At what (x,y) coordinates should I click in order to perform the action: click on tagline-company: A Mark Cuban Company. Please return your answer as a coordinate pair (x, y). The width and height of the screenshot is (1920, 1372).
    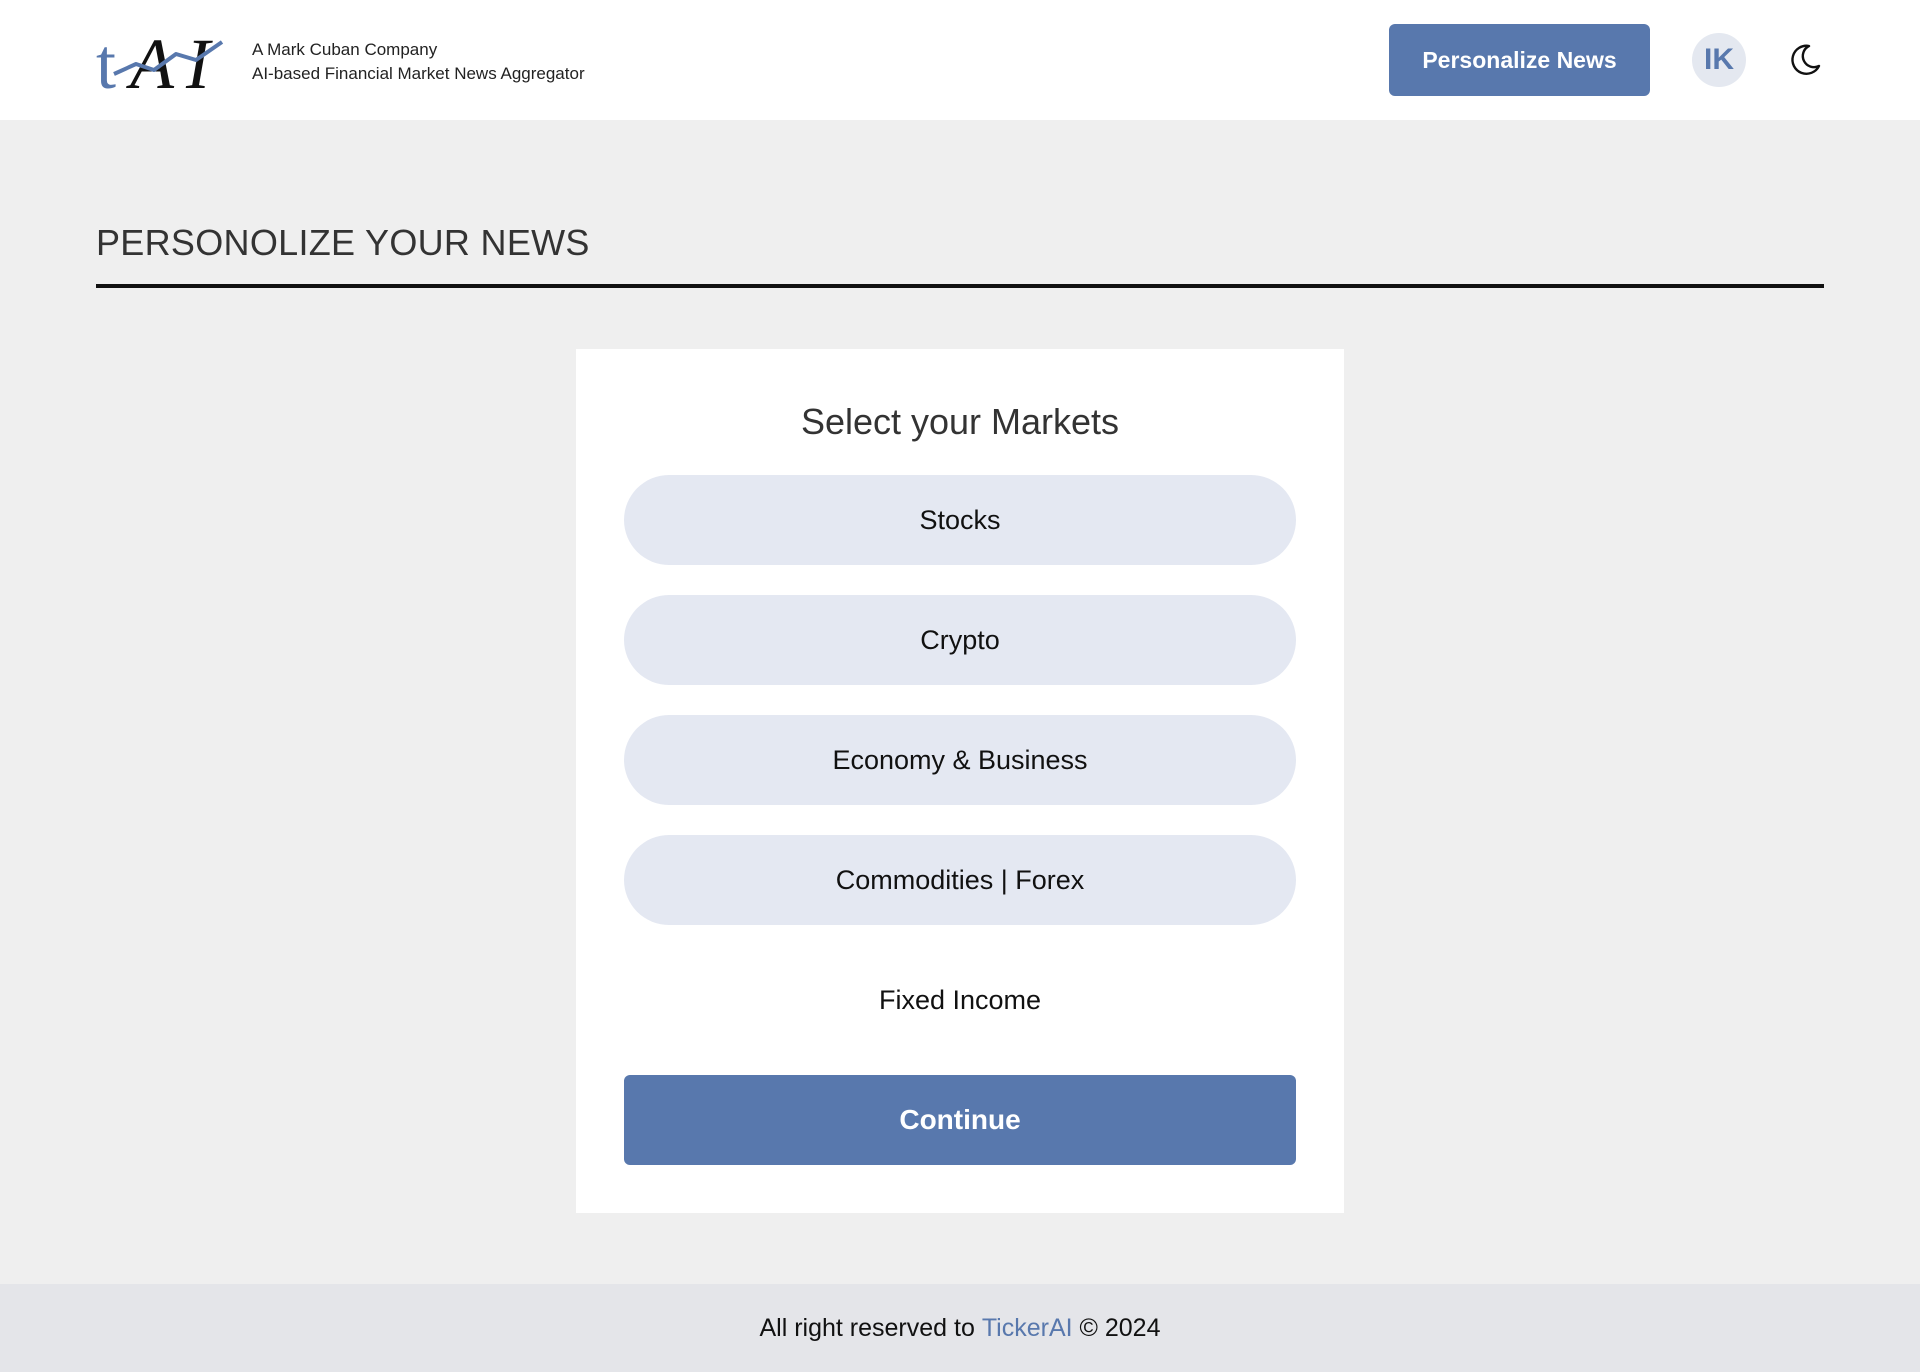
    Looking at the image, I should click on (345, 49).